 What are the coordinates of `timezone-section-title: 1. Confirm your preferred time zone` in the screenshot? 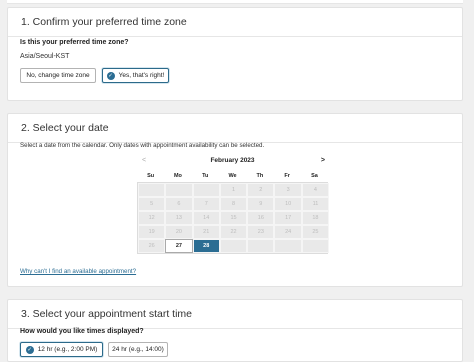 It's located at (235, 22).